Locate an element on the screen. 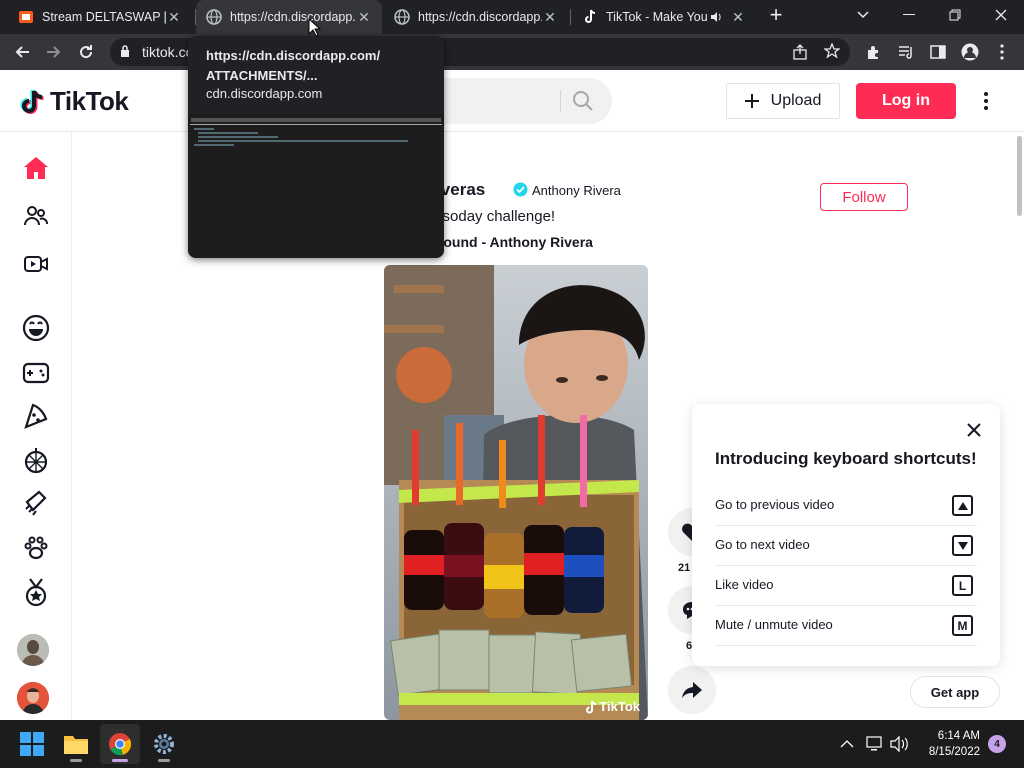 Image resolution: width=1024 pixels, height=768 pixels. page-scrollbar is located at coordinates (1019, 426).